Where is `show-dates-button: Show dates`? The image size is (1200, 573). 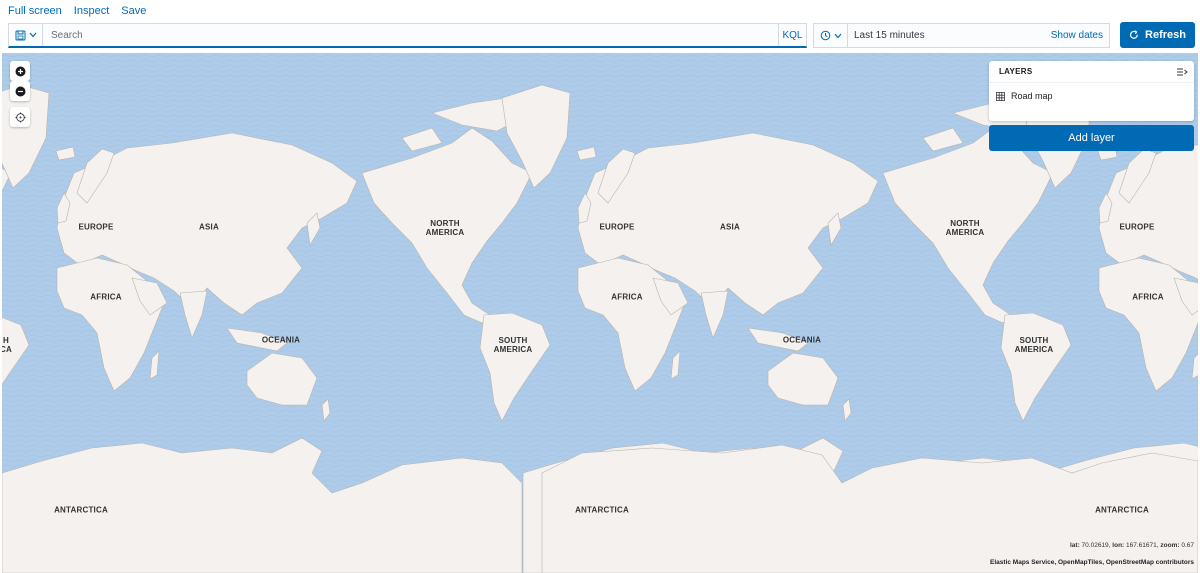 show-dates-button: Show dates is located at coordinates (1080, 35).